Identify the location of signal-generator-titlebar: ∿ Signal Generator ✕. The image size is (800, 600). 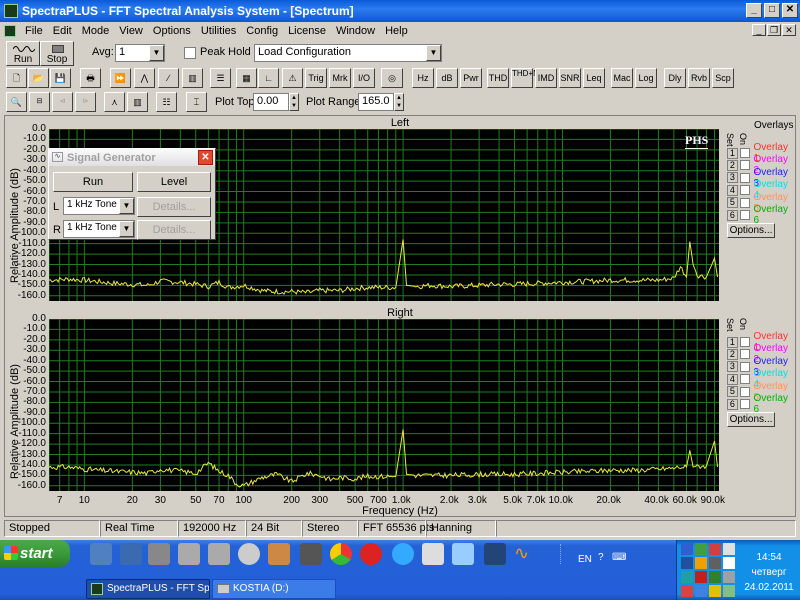
(132, 157).